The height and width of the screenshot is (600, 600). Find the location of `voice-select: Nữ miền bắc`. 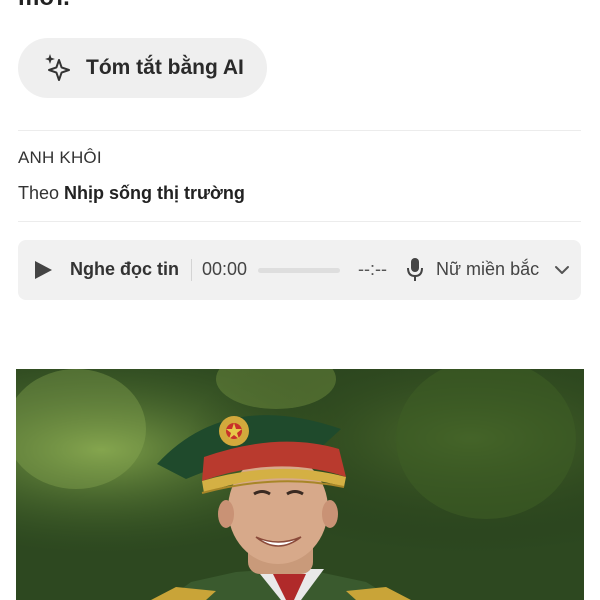

voice-select: Nữ miền bắc is located at coordinates (487, 269).